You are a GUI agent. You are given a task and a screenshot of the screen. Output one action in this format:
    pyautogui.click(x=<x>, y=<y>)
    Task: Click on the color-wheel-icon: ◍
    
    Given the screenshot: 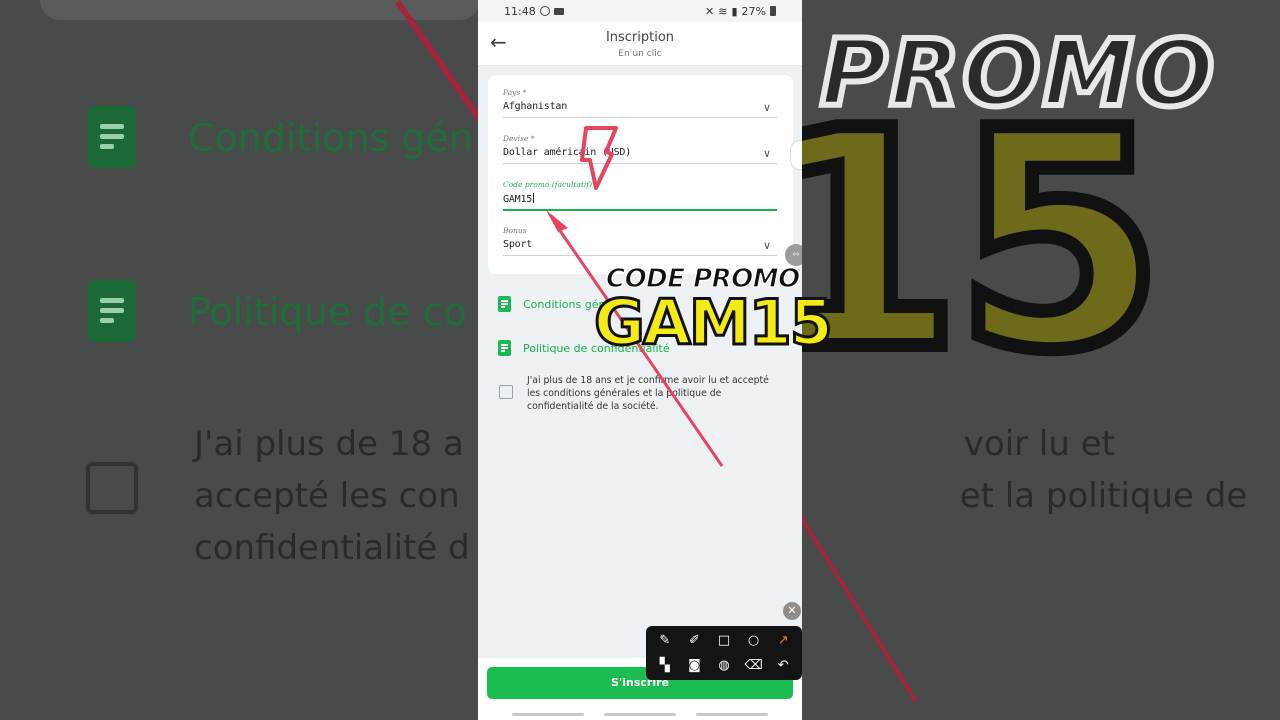 What is the action you would take?
    pyautogui.click(x=724, y=666)
    